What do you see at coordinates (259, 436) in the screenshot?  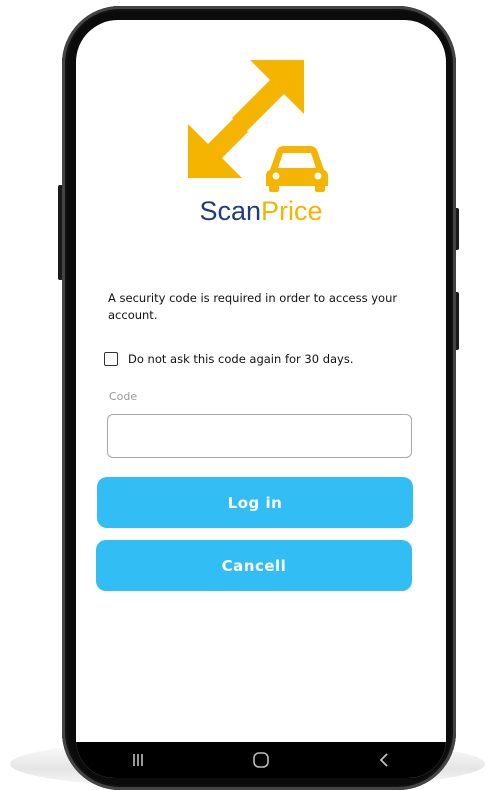 I see `code-input` at bounding box center [259, 436].